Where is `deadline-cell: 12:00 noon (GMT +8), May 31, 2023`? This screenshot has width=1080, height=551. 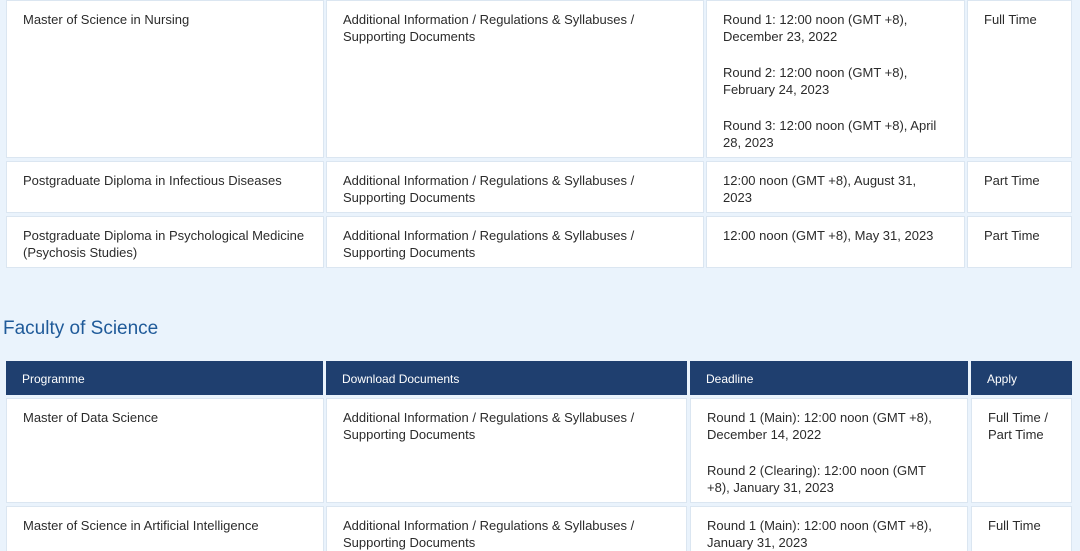
deadline-cell: 12:00 noon (GMT +8), May 31, 2023 is located at coordinates (835, 242).